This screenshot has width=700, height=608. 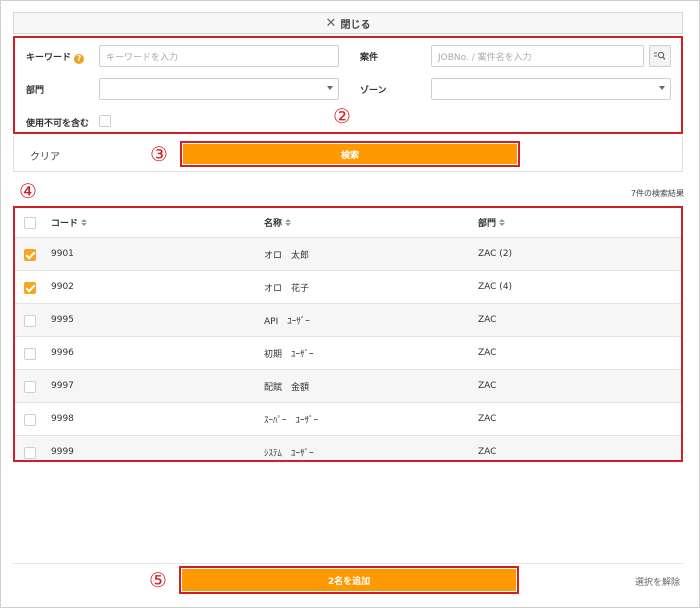 I want to click on name-cell: オロ 花子, so click(x=287, y=288).